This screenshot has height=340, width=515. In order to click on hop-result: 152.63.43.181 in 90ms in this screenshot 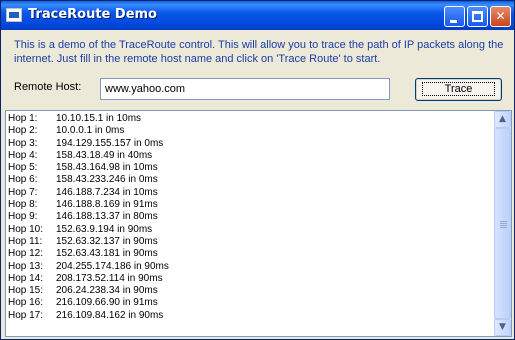, I will do `click(107, 254)`.